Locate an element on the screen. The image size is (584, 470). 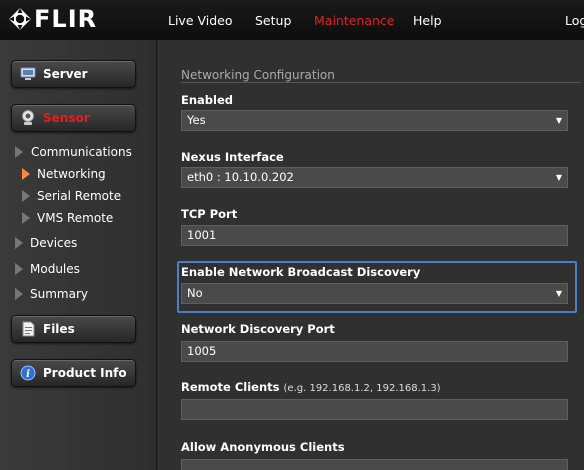
document-icon is located at coordinates (28, 329).